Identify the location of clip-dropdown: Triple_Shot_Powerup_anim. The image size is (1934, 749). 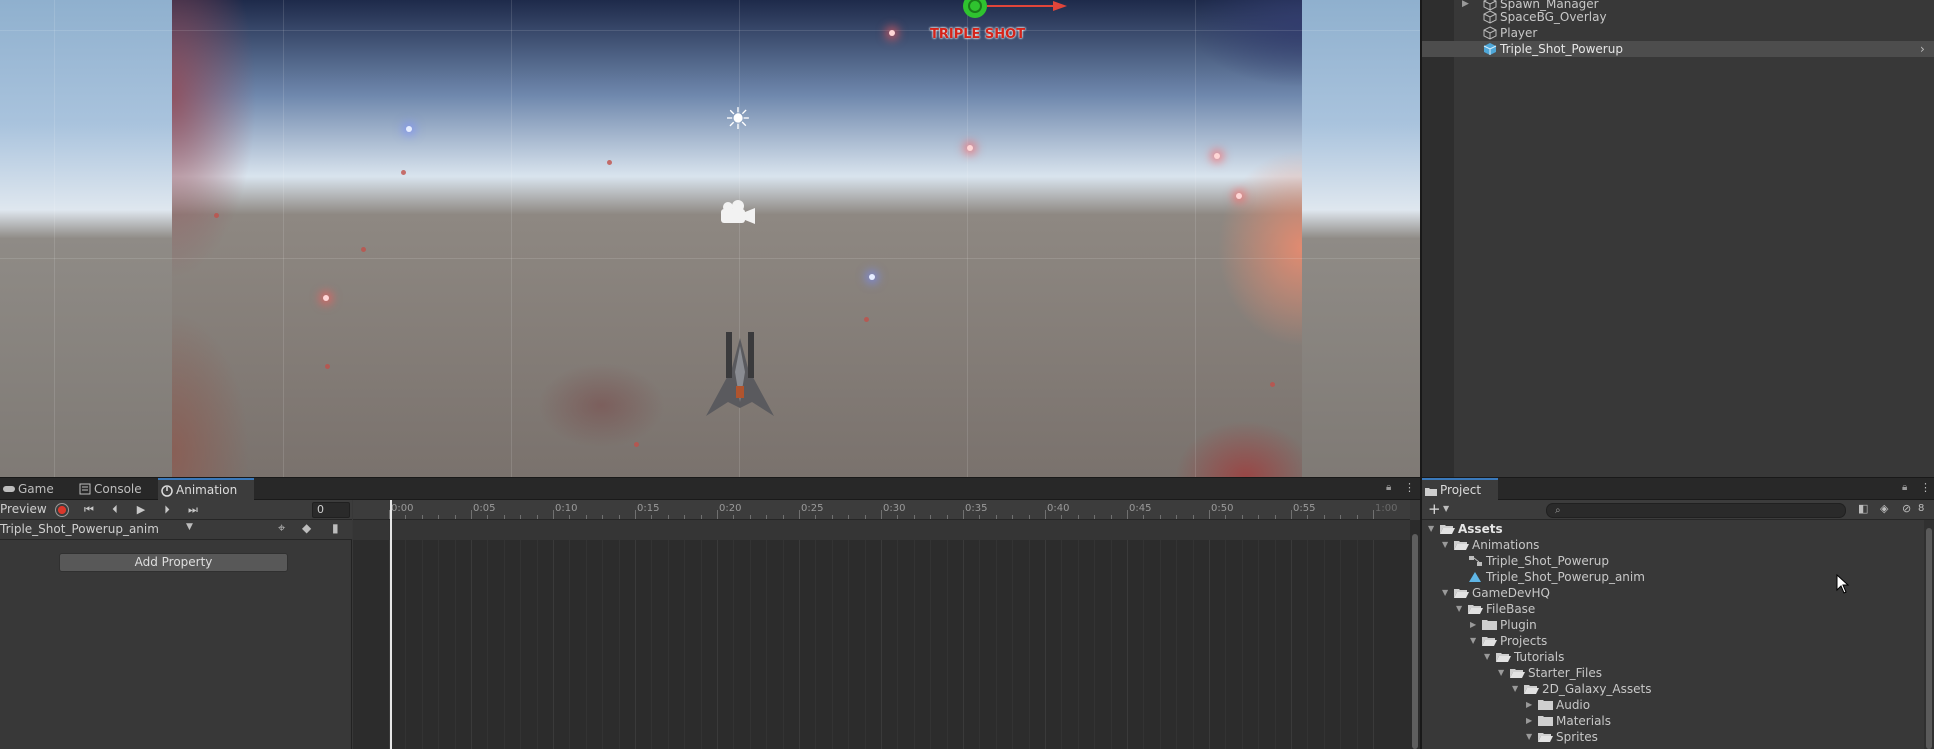
(79, 529).